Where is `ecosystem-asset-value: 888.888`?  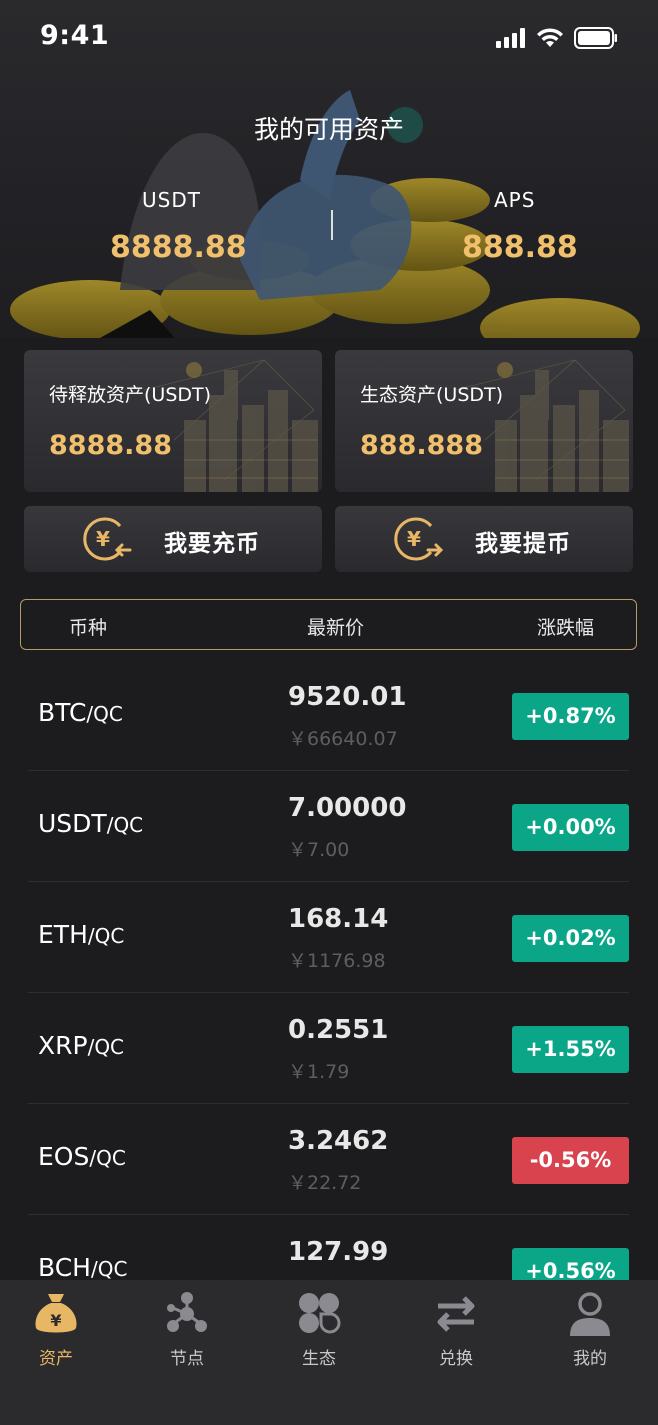
ecosystem-asset-value: 888.888 is located at coordinates (421, 445).